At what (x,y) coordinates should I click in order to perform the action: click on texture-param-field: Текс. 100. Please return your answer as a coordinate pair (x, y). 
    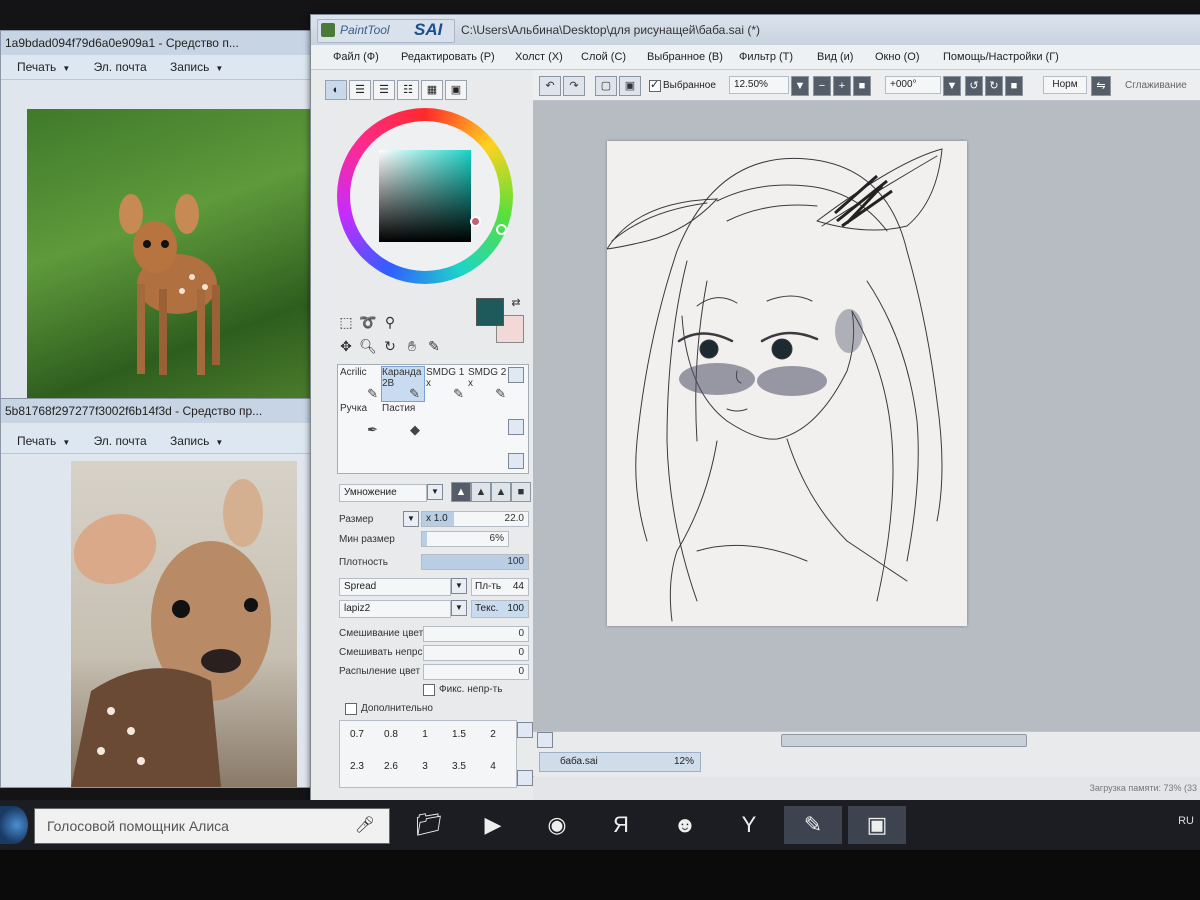
    Looking at the image, I should click on (500, 609).